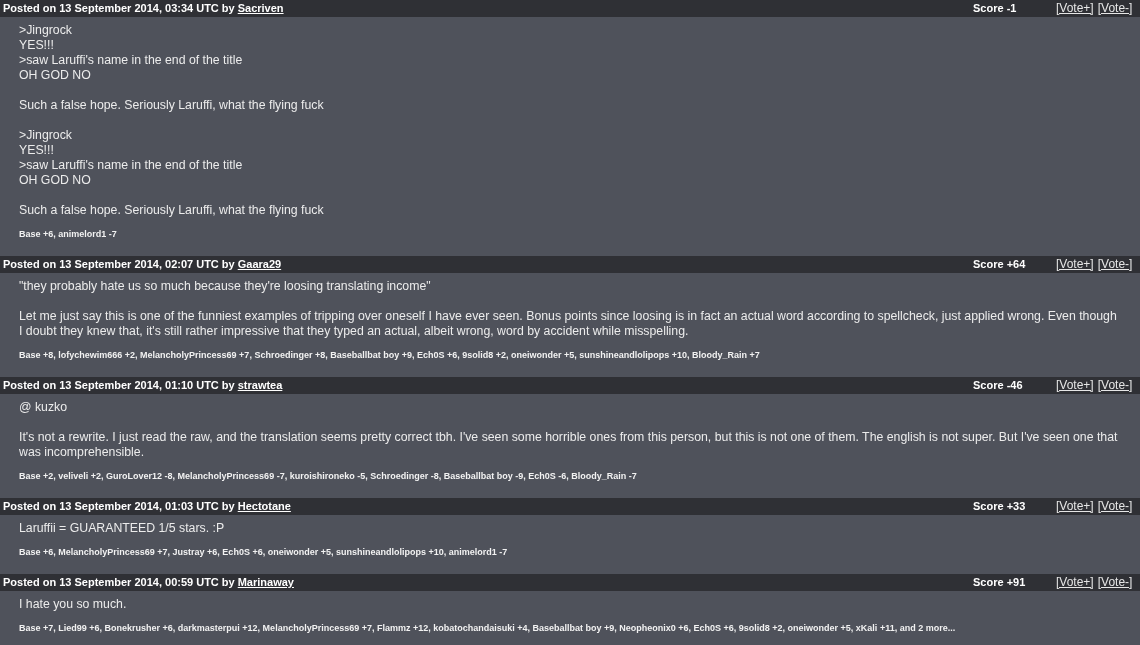 The width and height of the screenshot is (1140, 645). Describe the element at coordinates (264, 506) in the screenshot. I see `author-link: Hectotane` at that location.